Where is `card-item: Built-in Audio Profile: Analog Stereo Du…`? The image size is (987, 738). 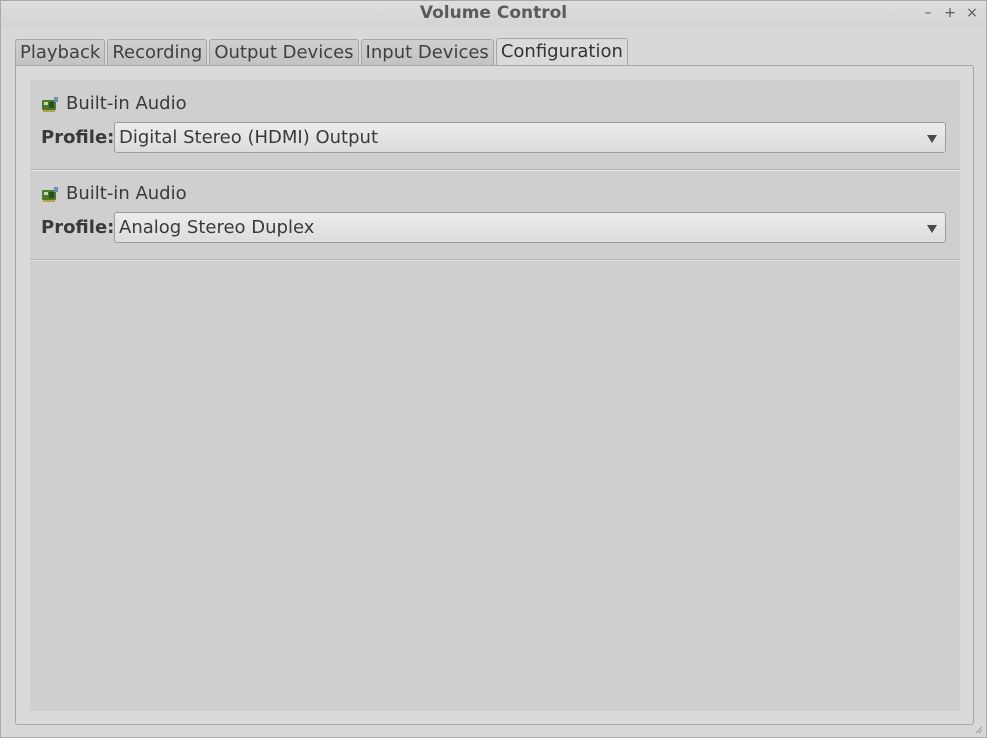
card-item: Built-in Audio Profile: Analog Stereo Du… is located at coordinates (495, 215).